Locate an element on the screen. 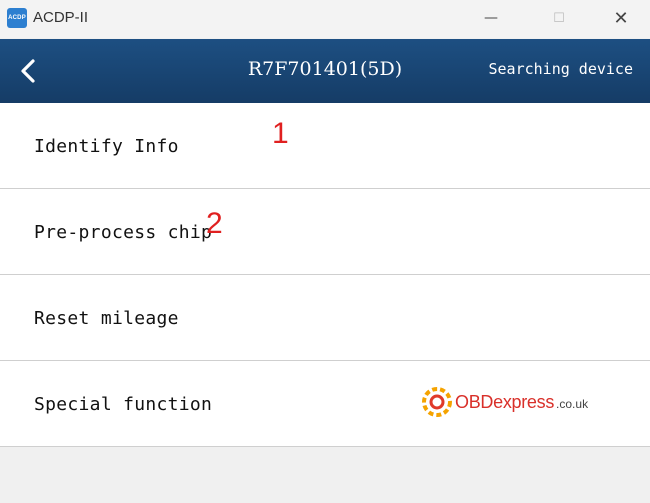 The image size is (650, 503). annotation-number-1: 1 is located at coordinates (280, 133).